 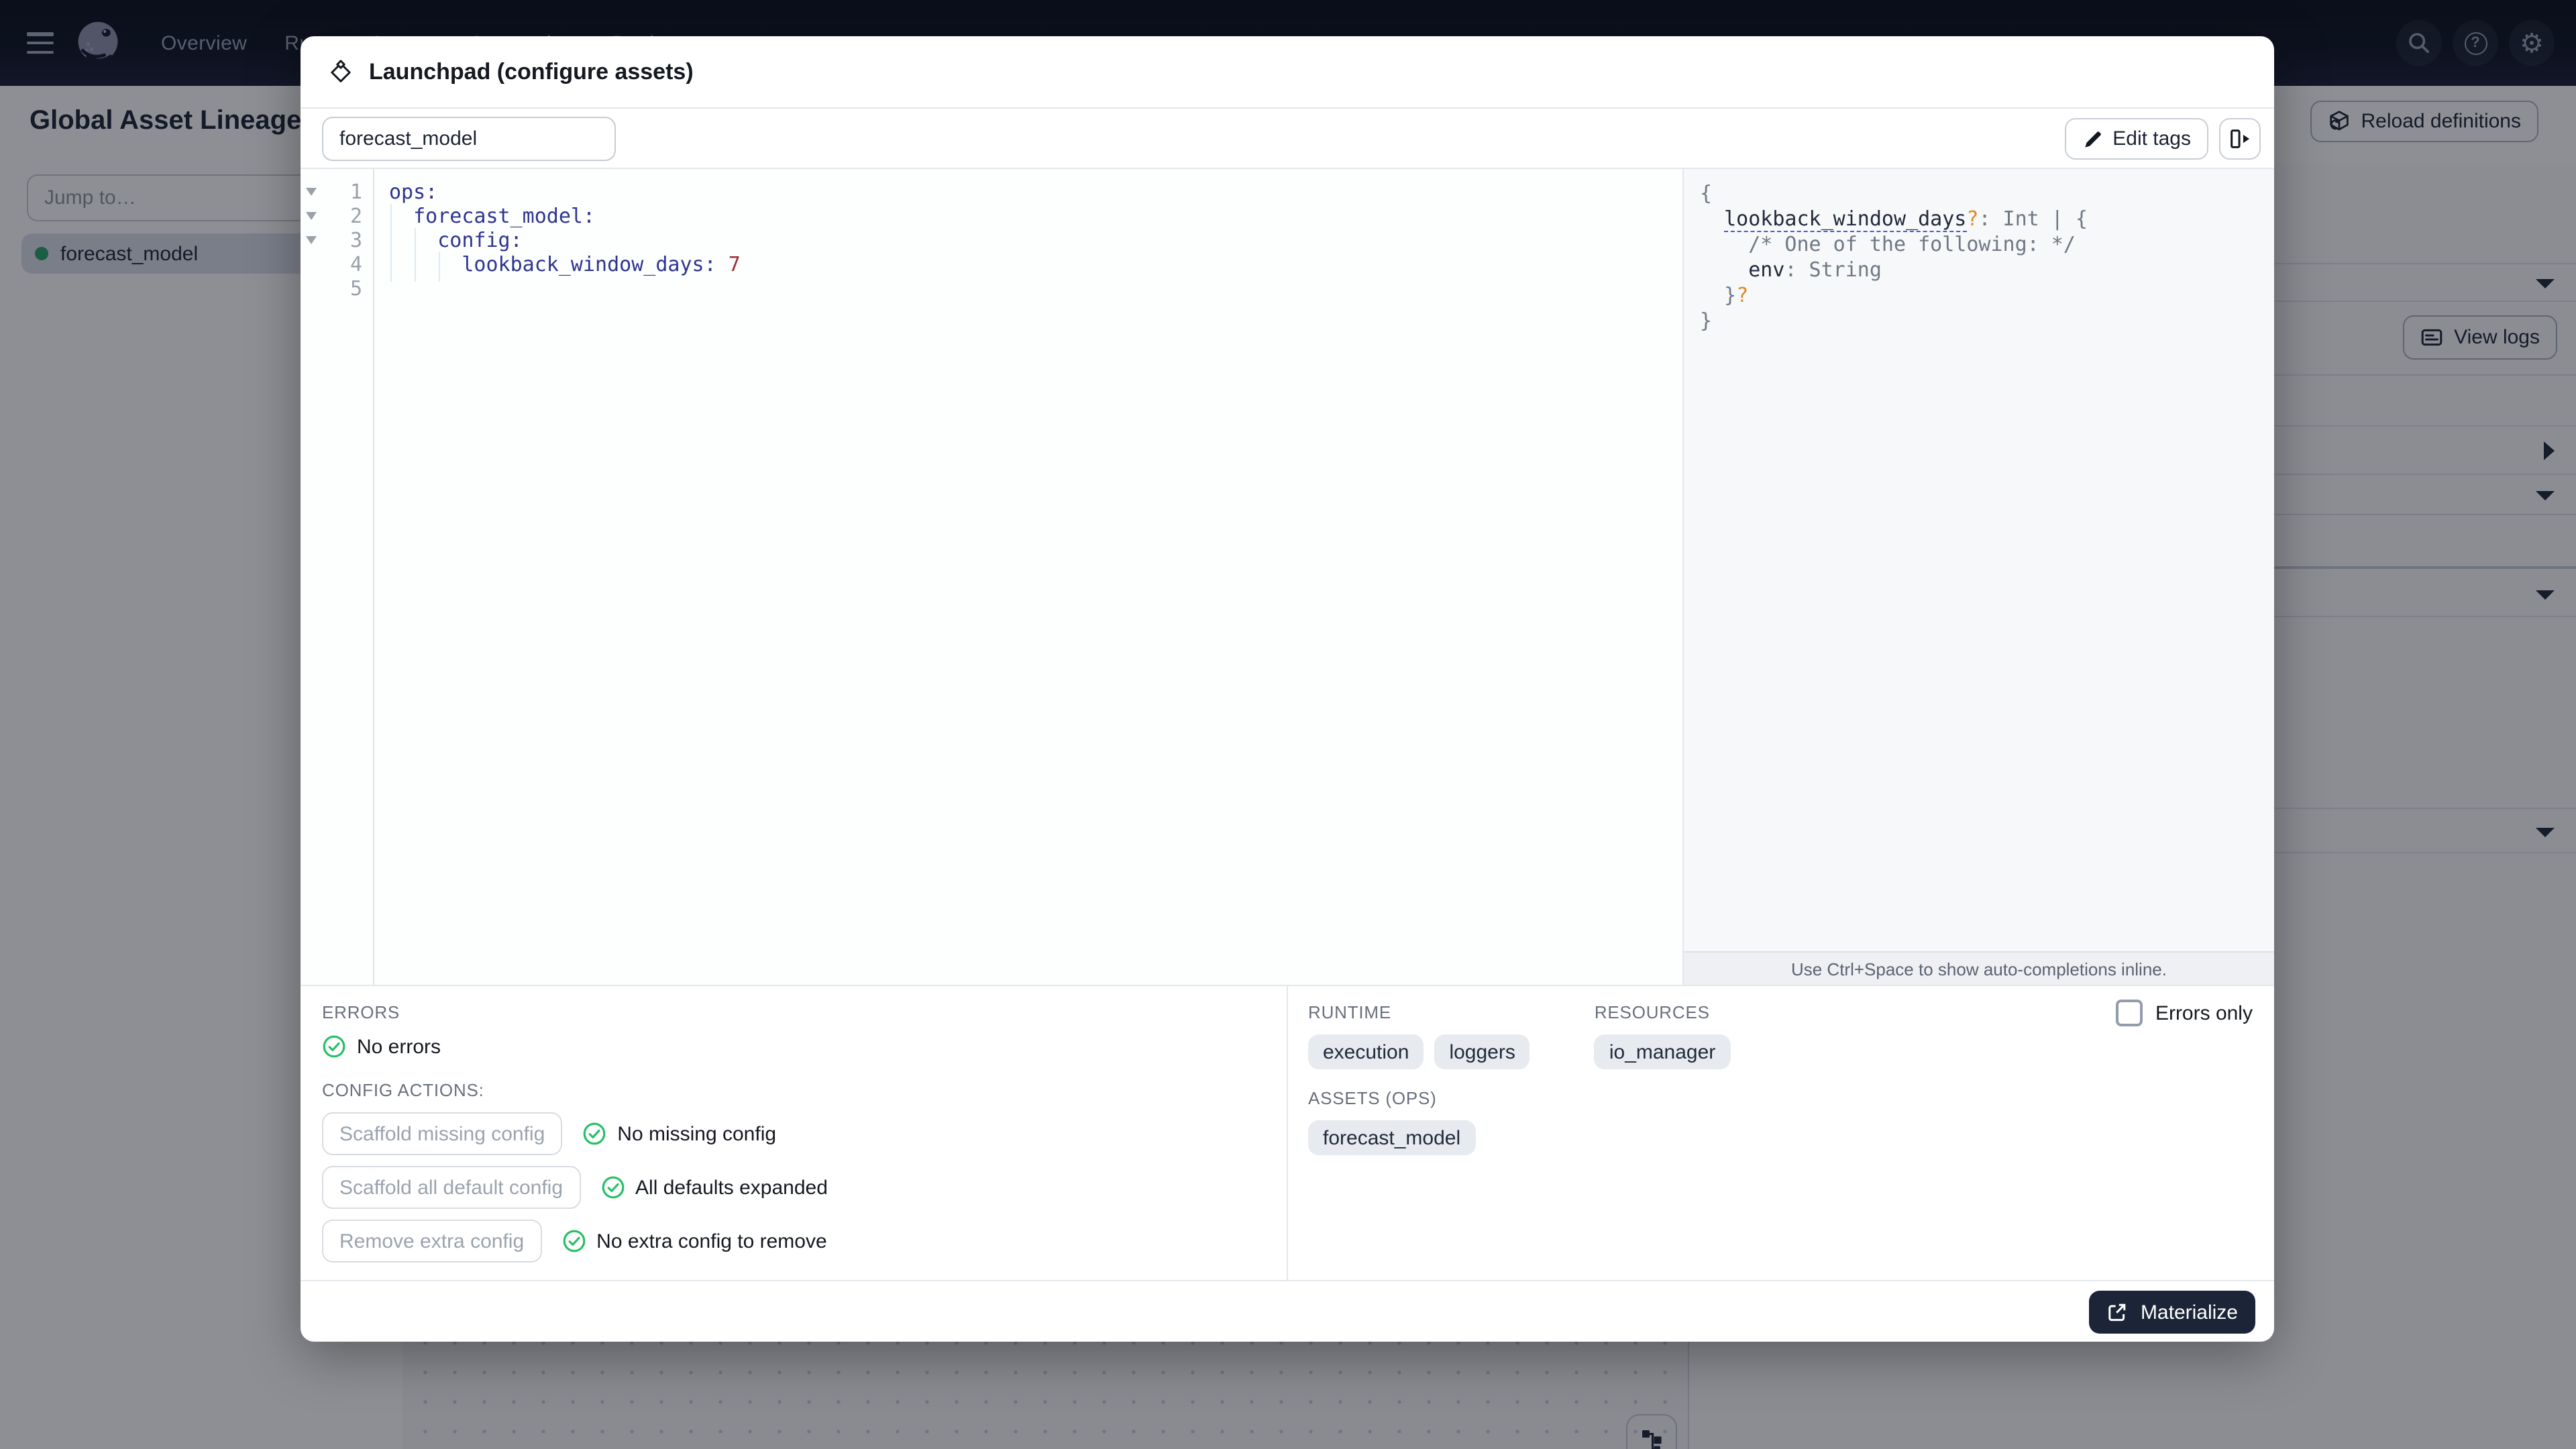 What do you see at coordinates (361, 1012) in the screenshot?
I see `errors-label: ERRORS` at bounding box center [361, 1012].